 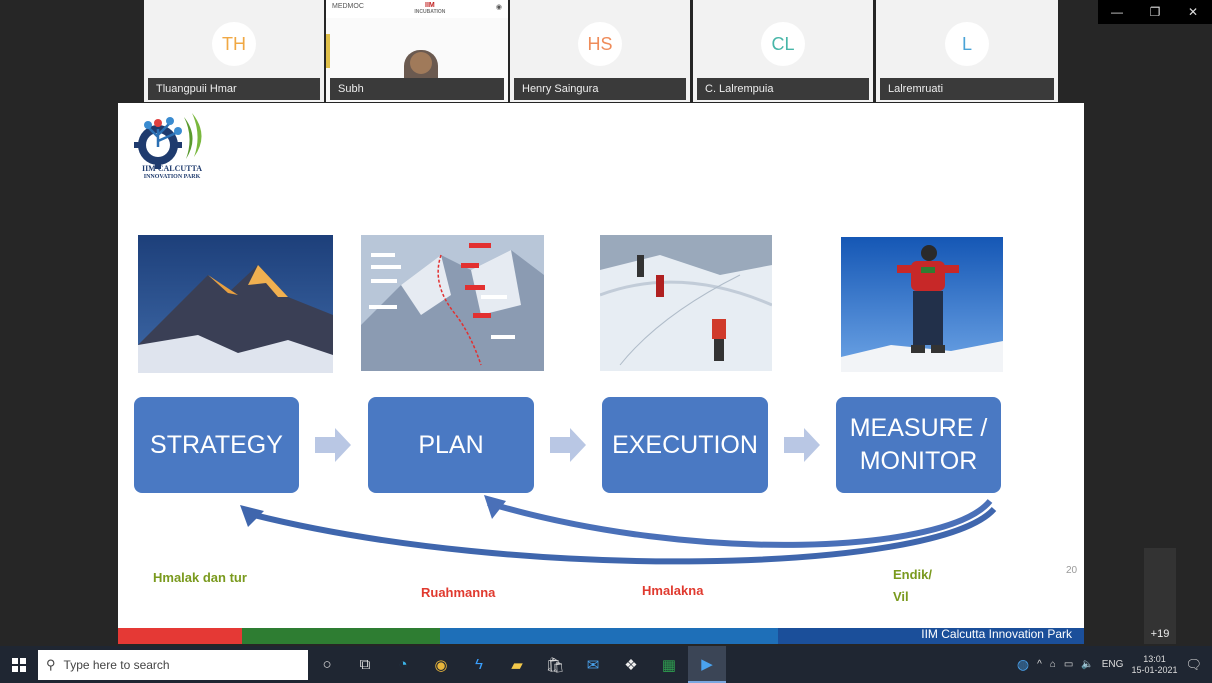 What do you see at coordinates (348, 6) in the screenshot?
I see `video-brand-left: MEDMOC` at bounding box center [348, 6].